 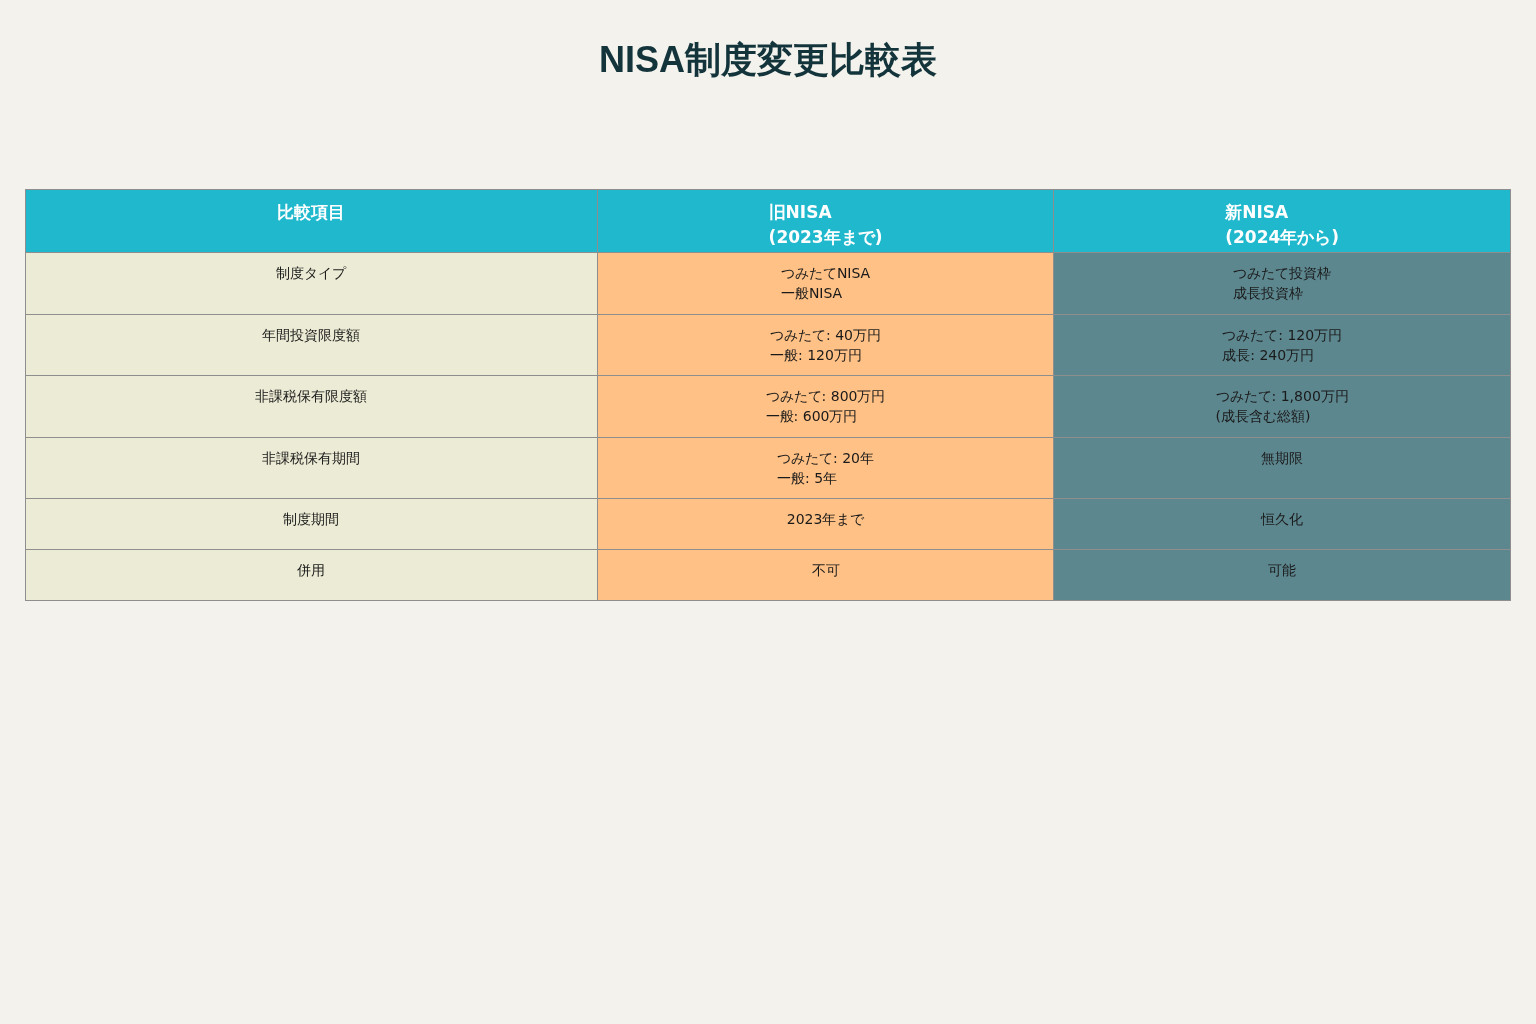 I want to click on cell-text: つみたて: 40万円, so click(x=826, y=335).